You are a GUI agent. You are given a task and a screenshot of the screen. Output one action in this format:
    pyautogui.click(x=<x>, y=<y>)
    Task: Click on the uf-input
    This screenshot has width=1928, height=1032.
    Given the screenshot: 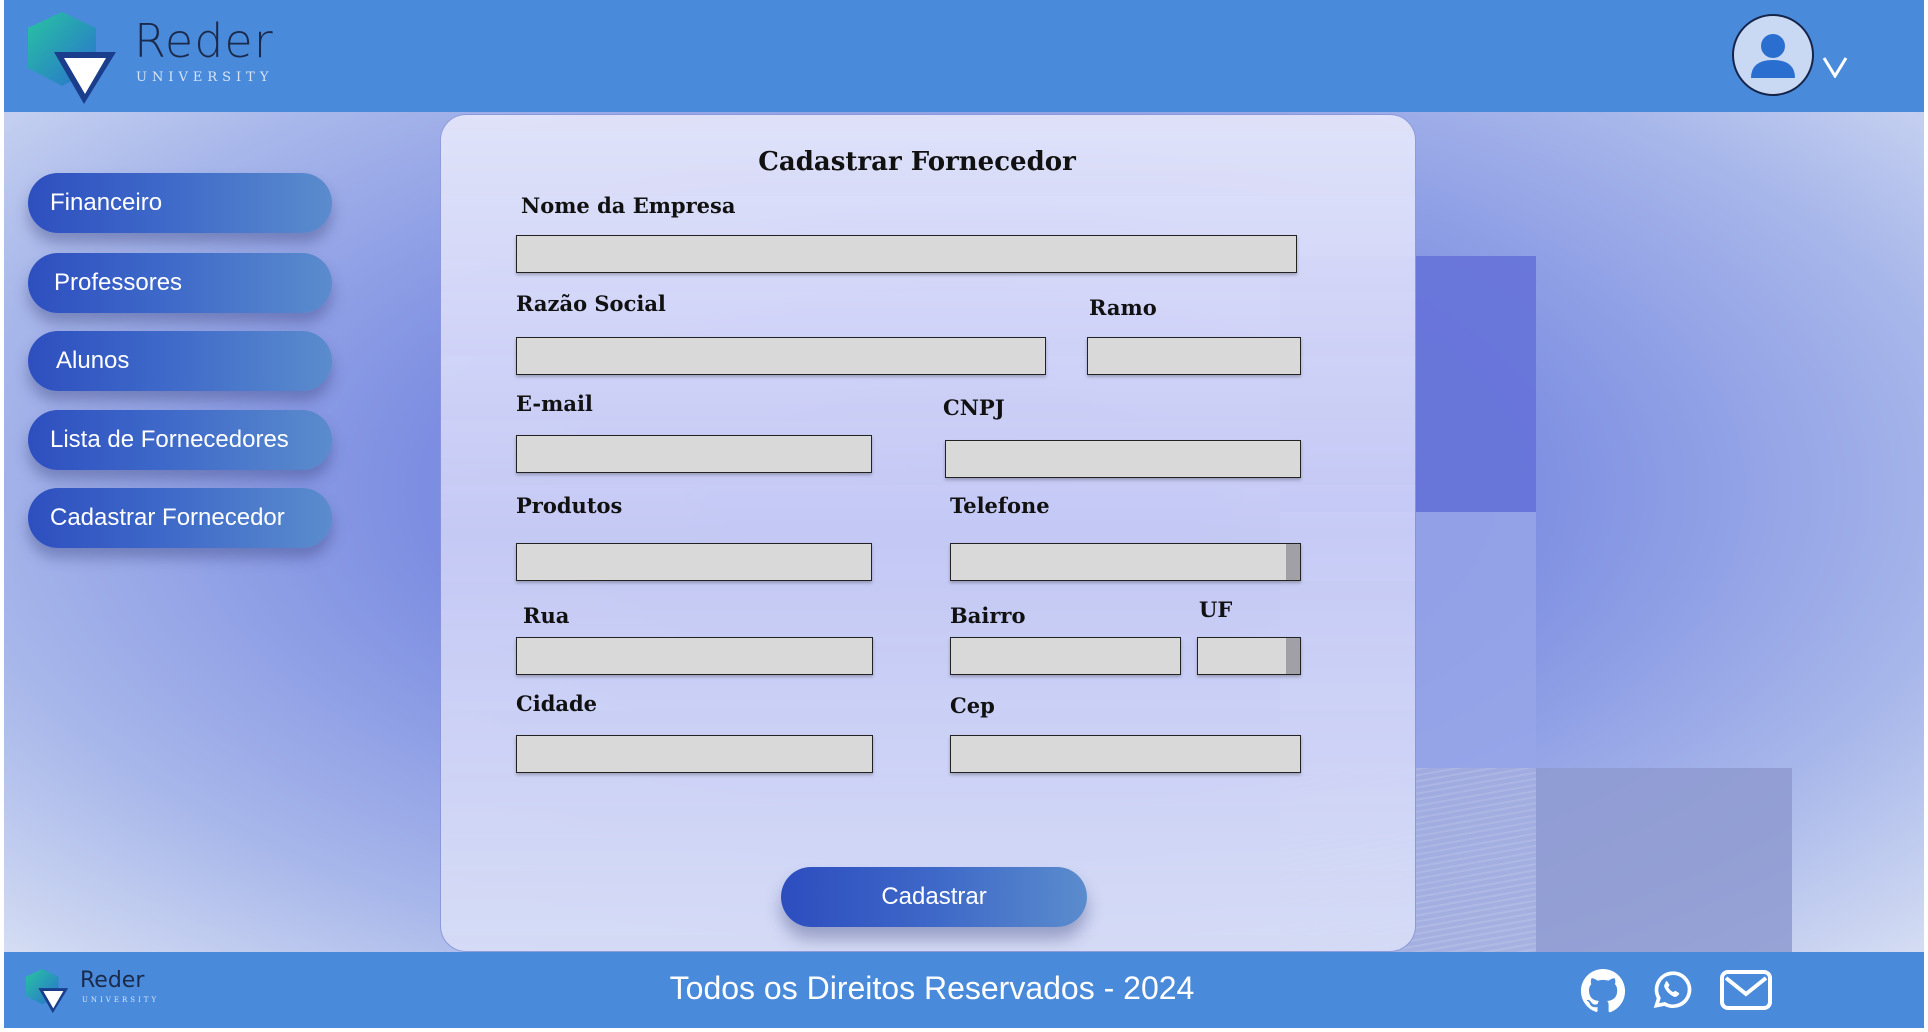 What is the action you would take?
    pyautogui.click(x=1249, y=656)
    